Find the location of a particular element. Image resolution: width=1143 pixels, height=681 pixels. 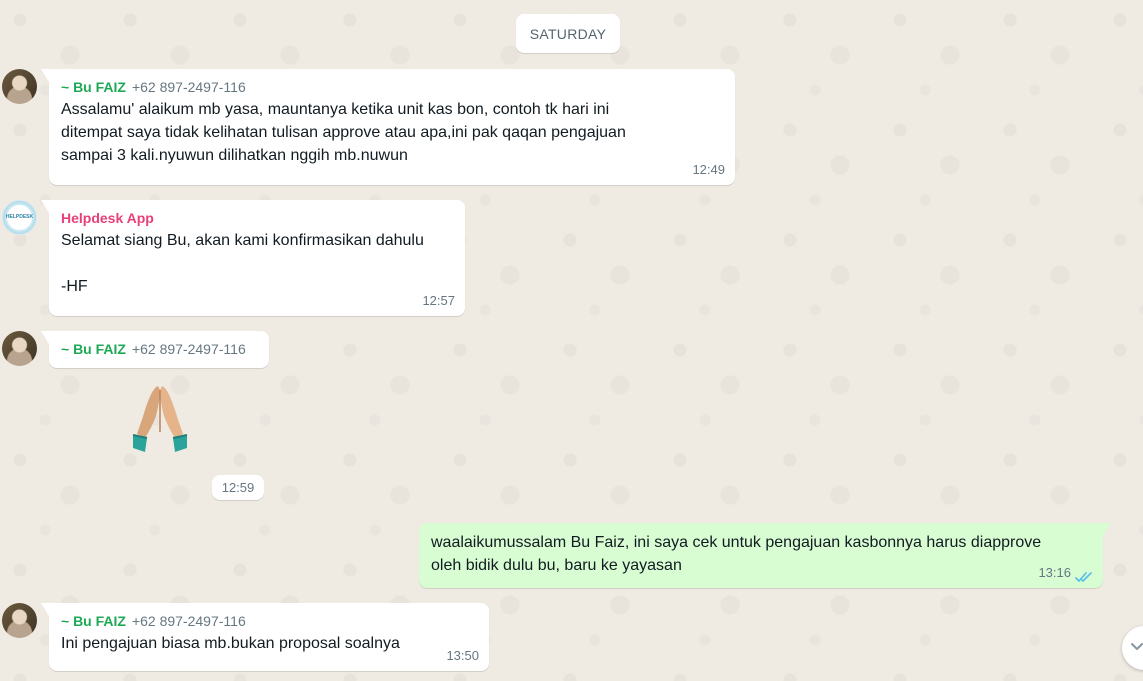

message-time: 13:16 is located at coordinates (1054, 572).